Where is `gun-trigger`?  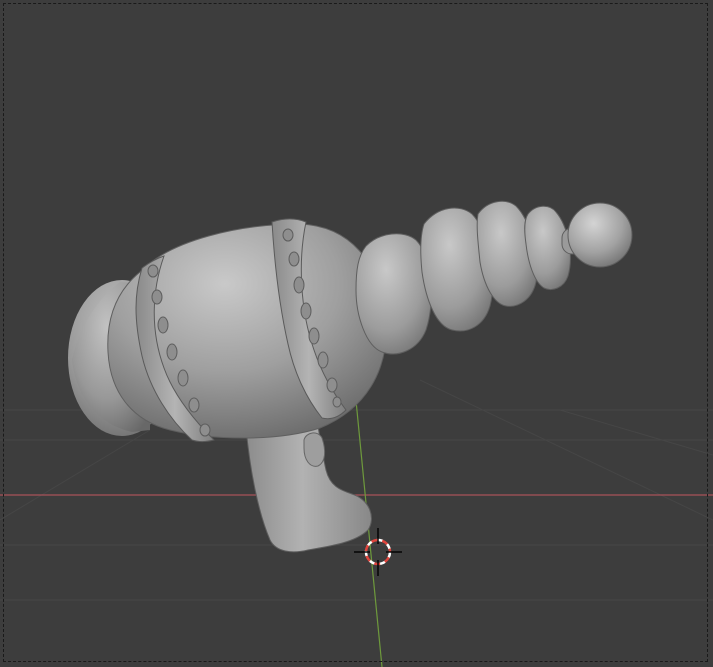
gun-trigger is located at coordinates (314, 449).